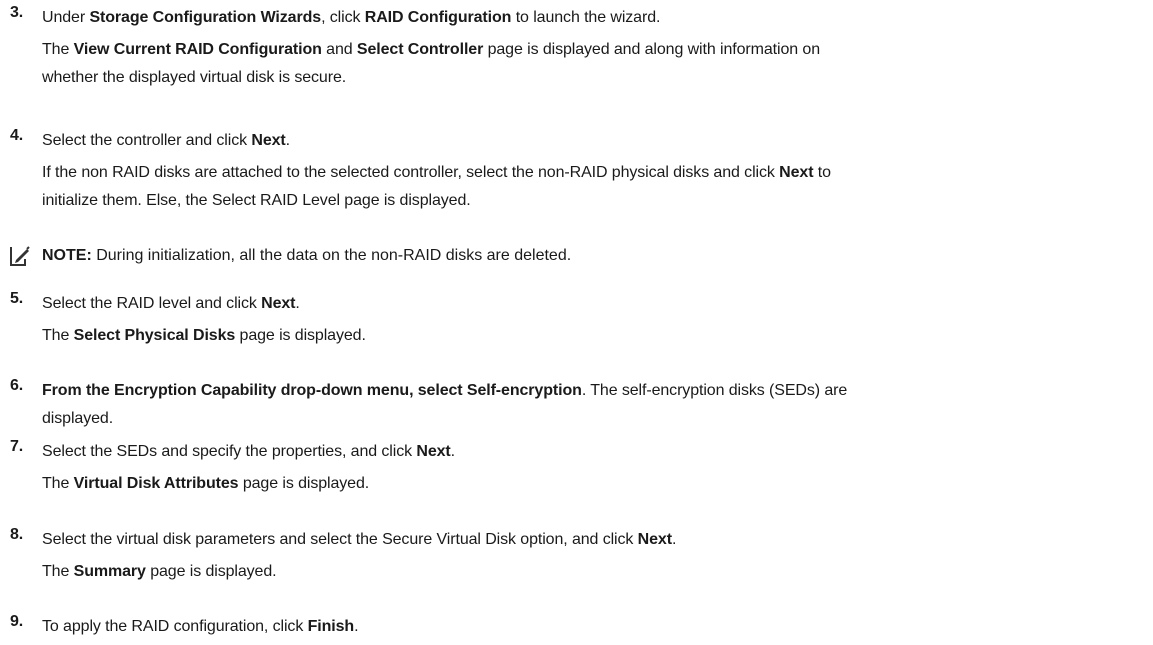  Describe the element at coordinates (587, 304) in the screenshot. I see `step-instruction: Select the RAID level and click Next.` at that location.